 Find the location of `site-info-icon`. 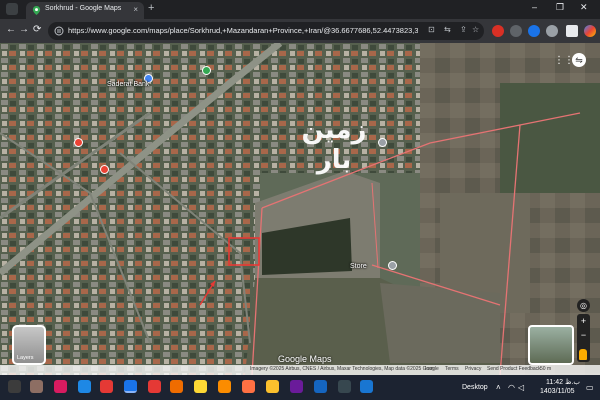

site-info-icon is located at coordinates (59, 31).